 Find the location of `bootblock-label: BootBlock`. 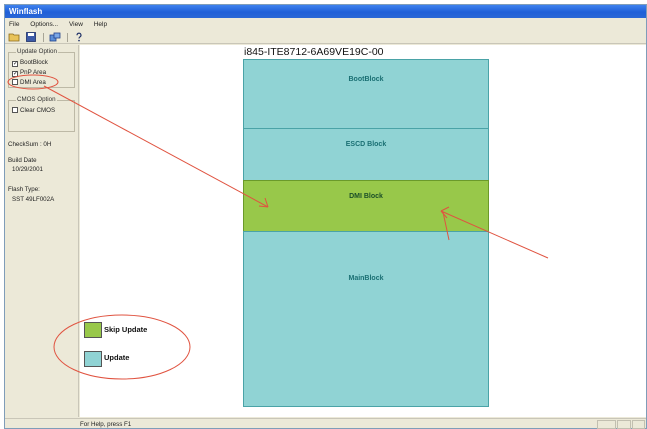

bootblock-label: BootBlock is located at coordinates (34, 62).